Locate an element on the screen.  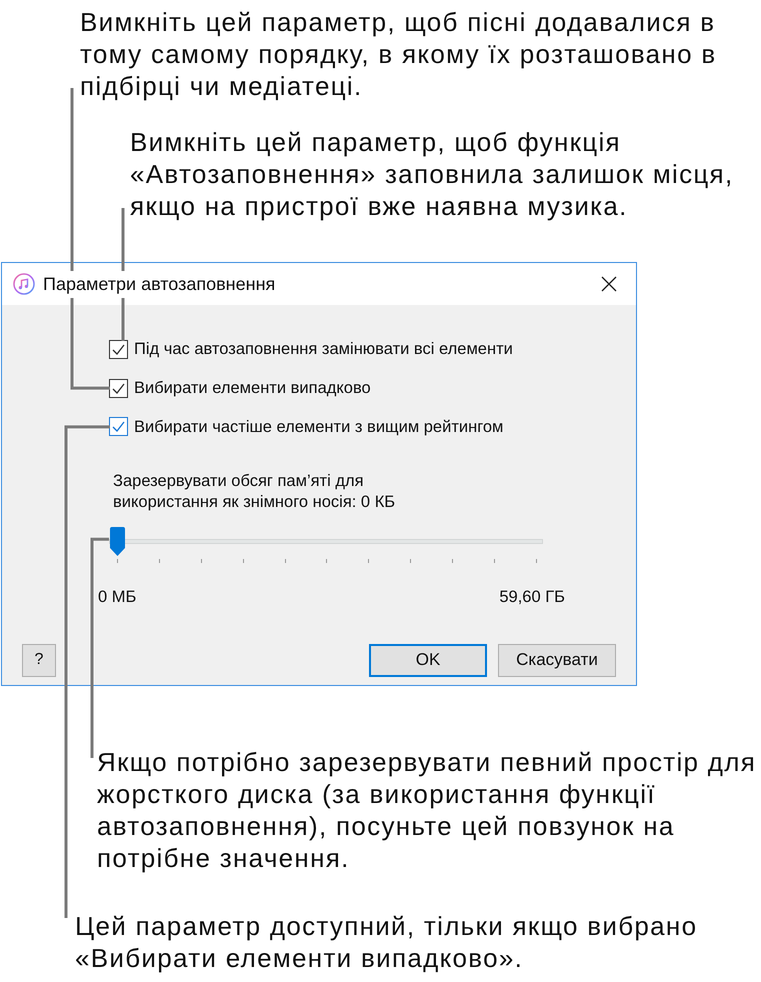
callout-text: Цей параметр доступний, тільки якщо вибрано «Вибирати елементи випадково». is located at coordinates (386, 942).